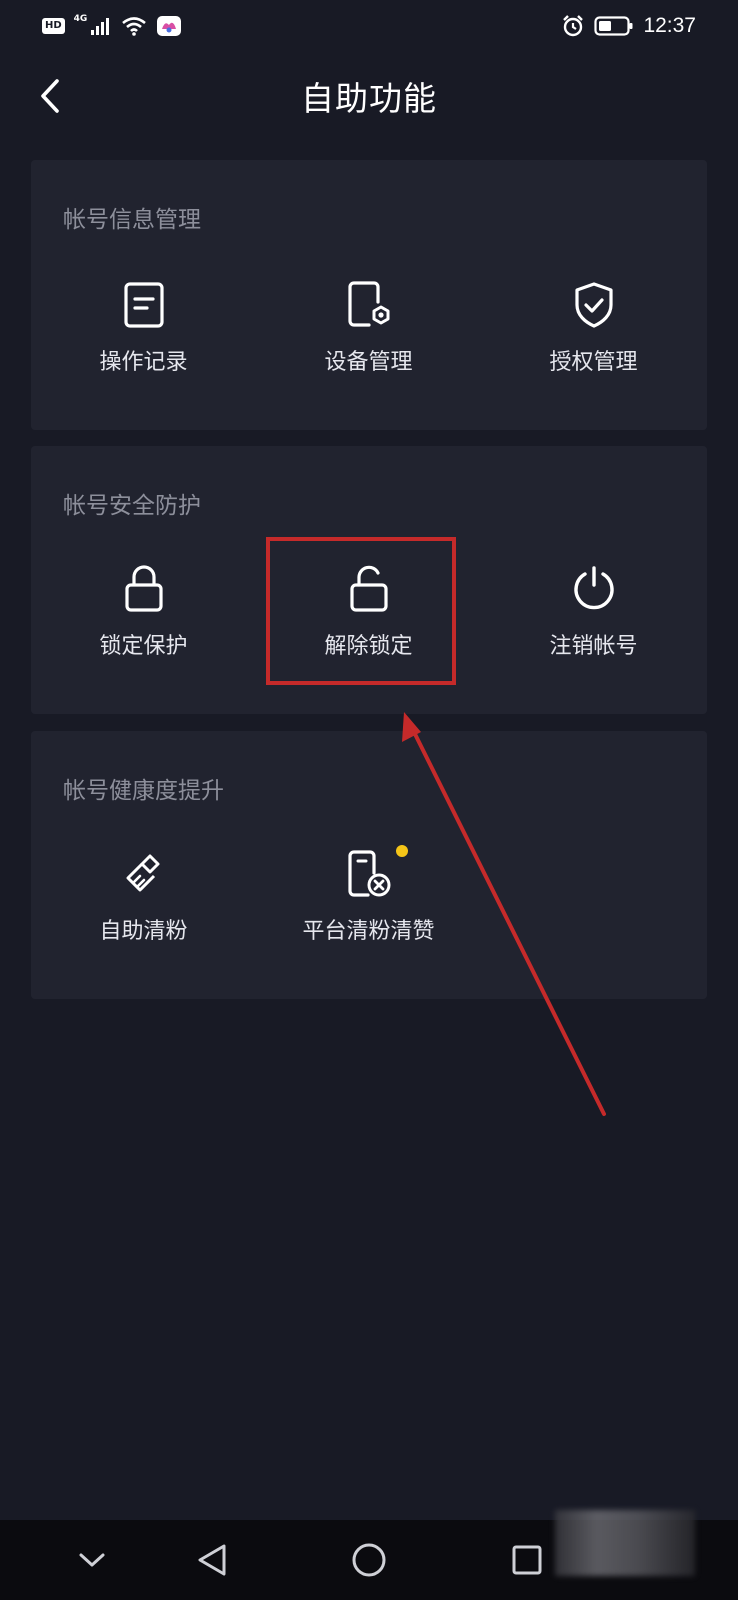 This screenshot has height=1600, width=738. I want to click on wifi-icon, so click(134, 26).